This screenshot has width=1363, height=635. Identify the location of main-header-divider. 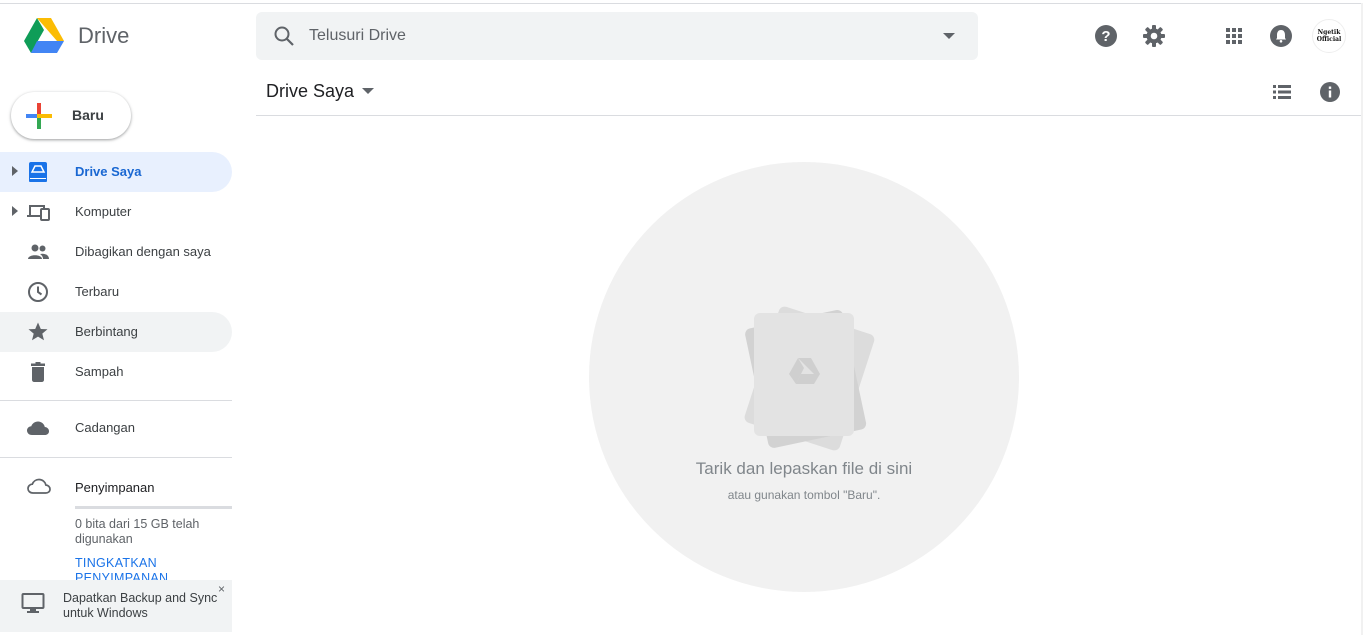
(809, 115).